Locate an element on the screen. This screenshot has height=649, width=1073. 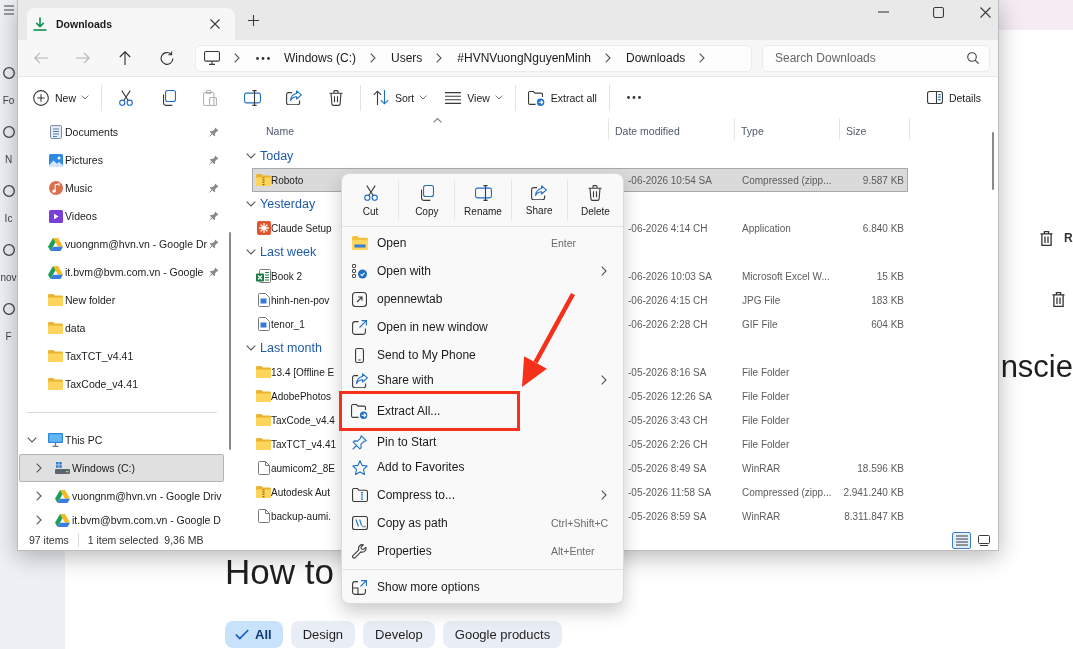
group-header: Yesterday is located at coordinates (279, 204).